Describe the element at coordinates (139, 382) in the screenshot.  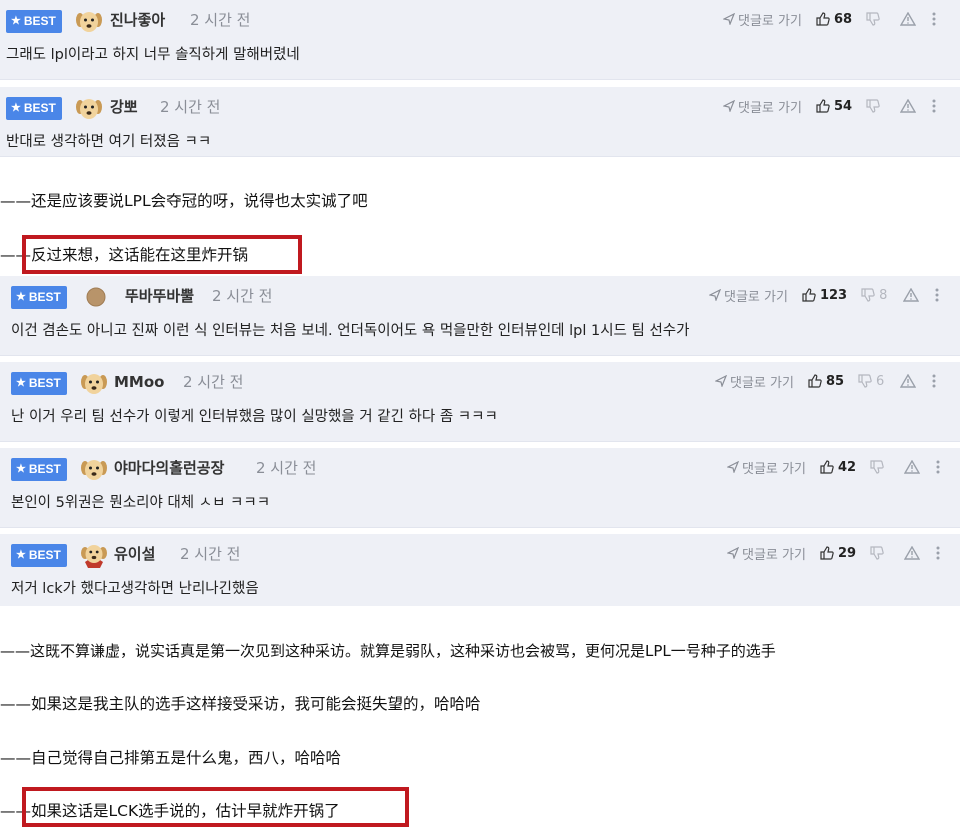
I see `nickname: MMoo` at that location.